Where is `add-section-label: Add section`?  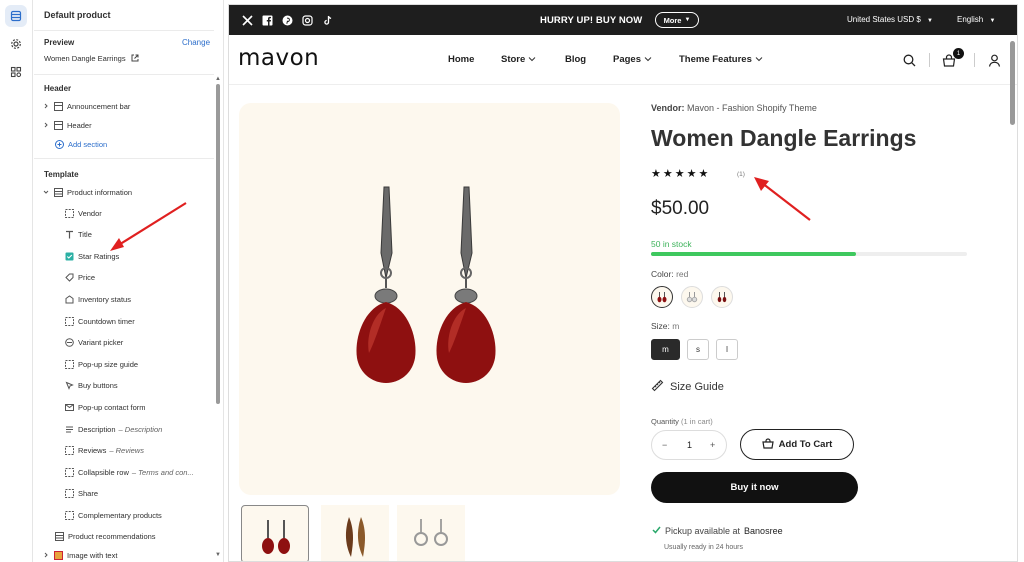 add-section-label: Add section is located at coordinates (88, 144).